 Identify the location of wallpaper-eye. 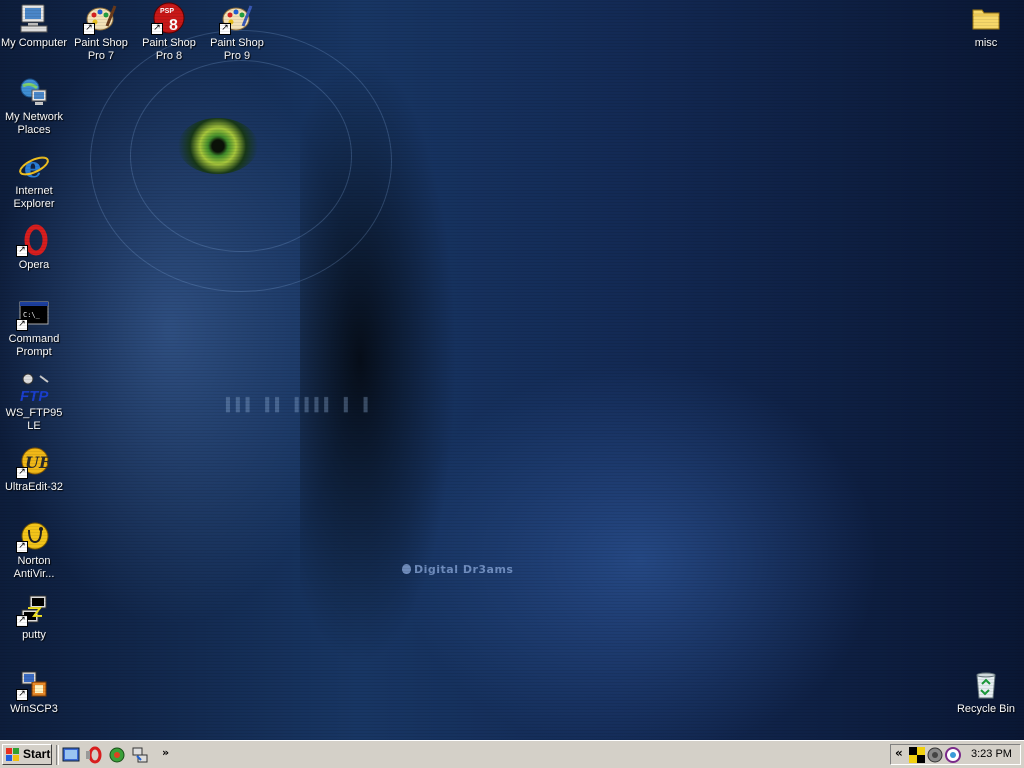
(218, 146).